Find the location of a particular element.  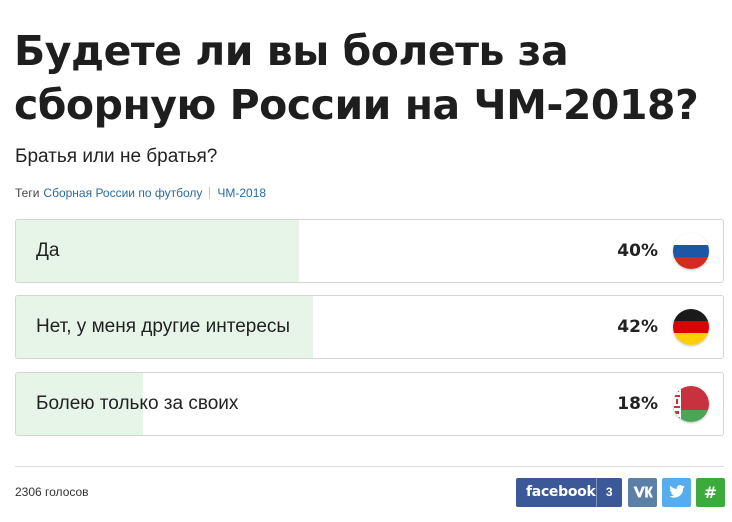

option-percent: 40% is located at coordinates (637, 251).